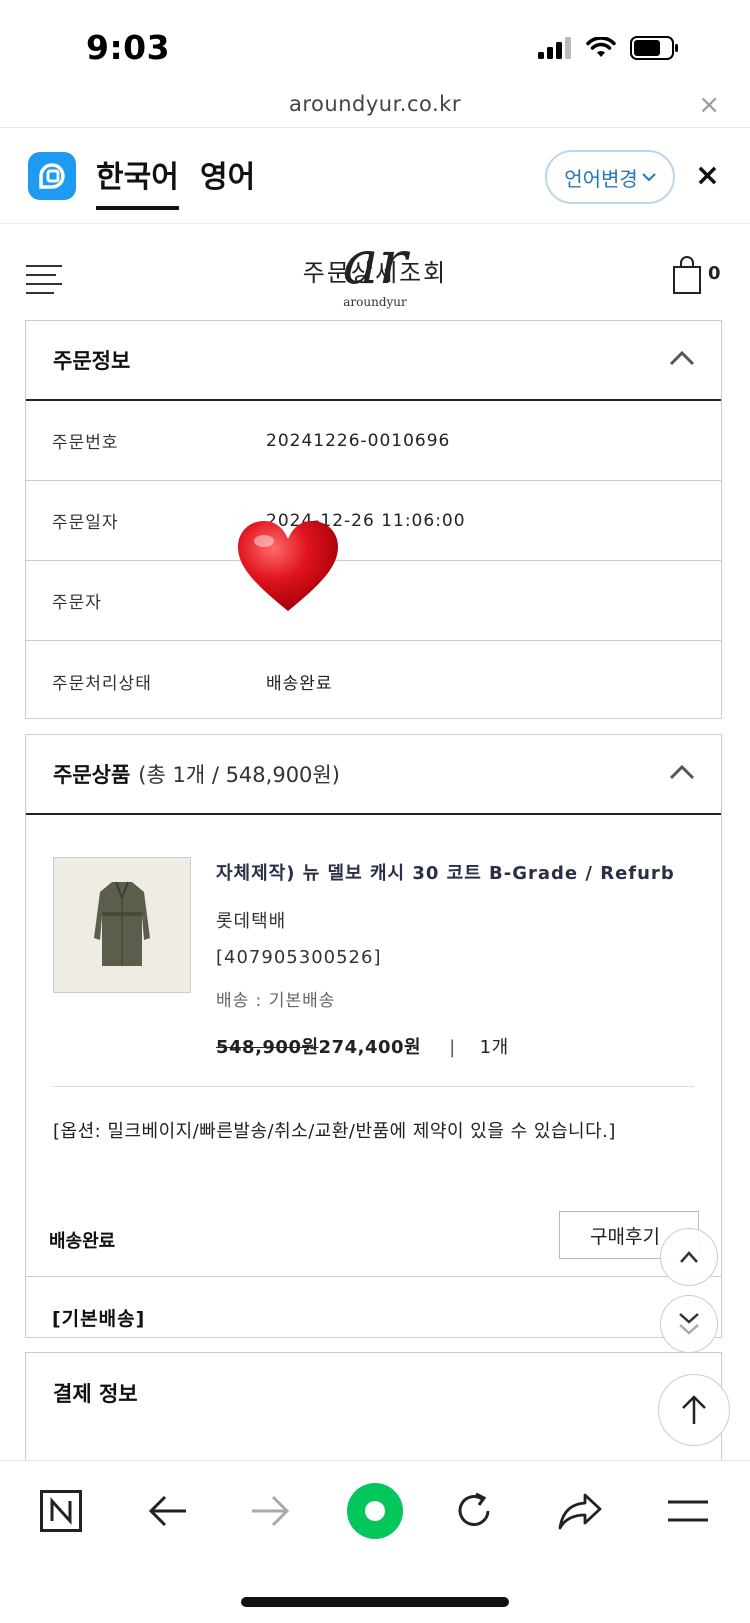  I want to click on scroll-down-button, so click(689, 1324).